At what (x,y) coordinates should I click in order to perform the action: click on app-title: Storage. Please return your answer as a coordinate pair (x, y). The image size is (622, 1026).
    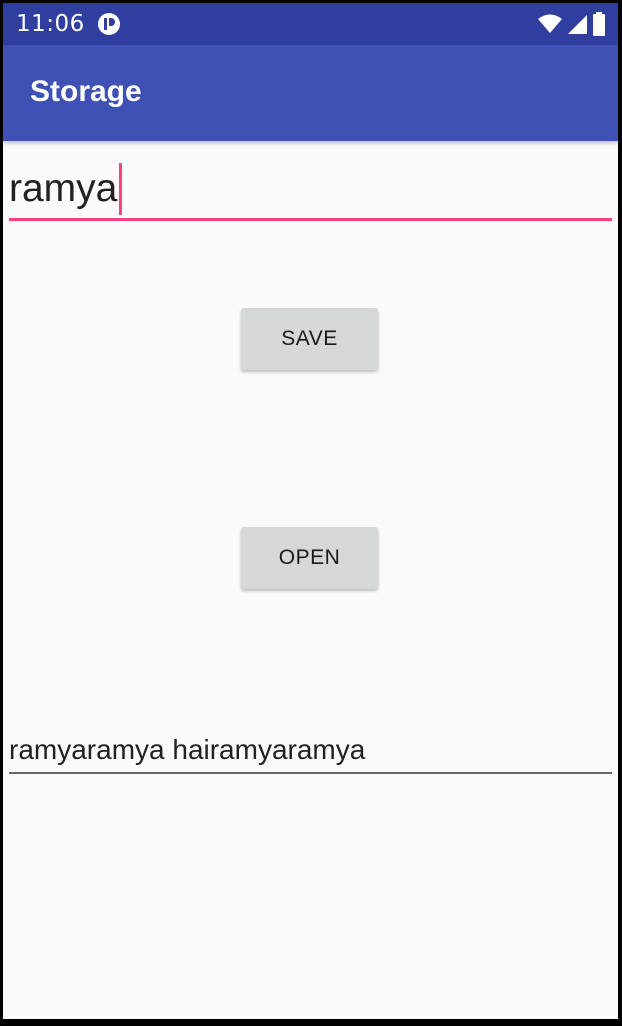
    Looking at the image, I should click on (86, 91).